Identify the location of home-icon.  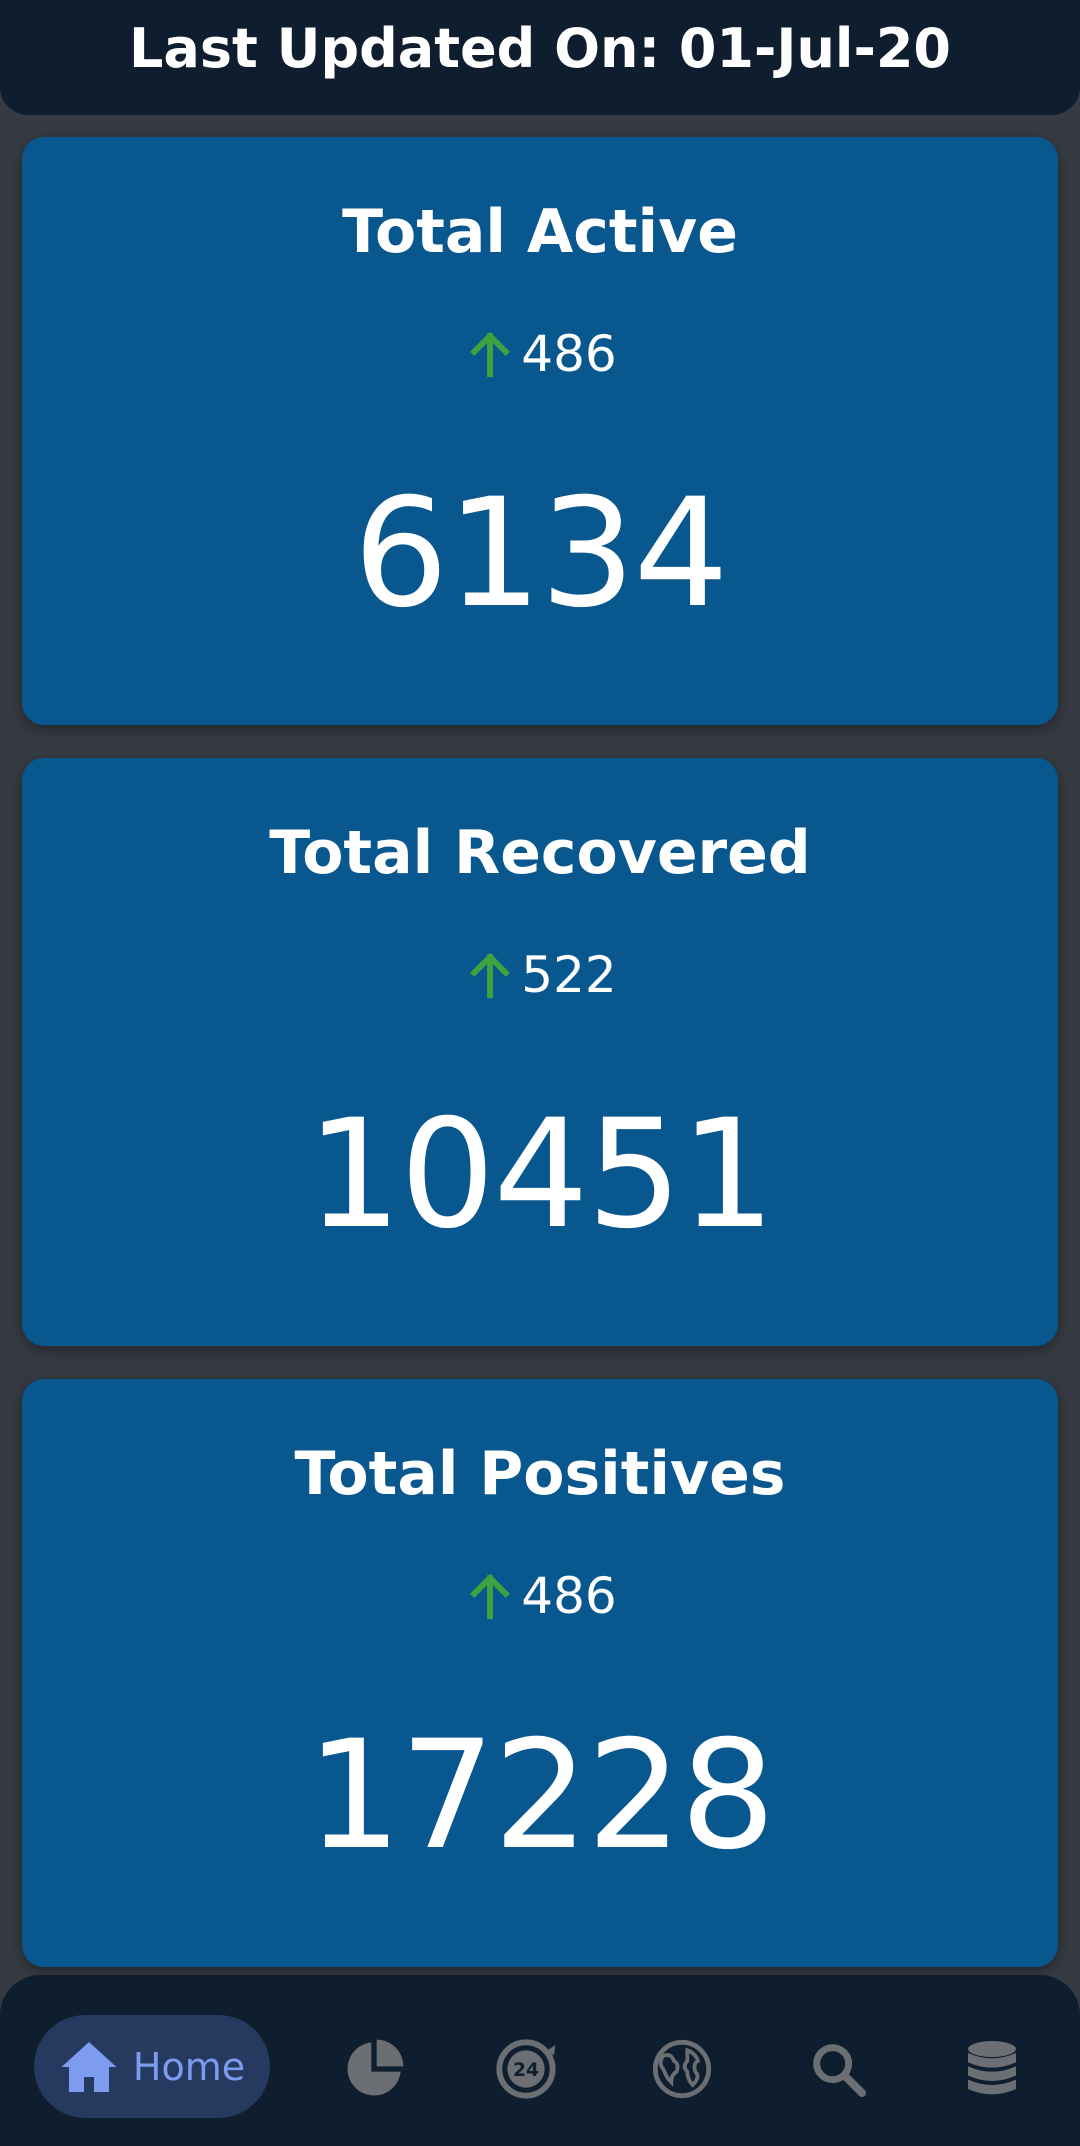
(89, 2066).